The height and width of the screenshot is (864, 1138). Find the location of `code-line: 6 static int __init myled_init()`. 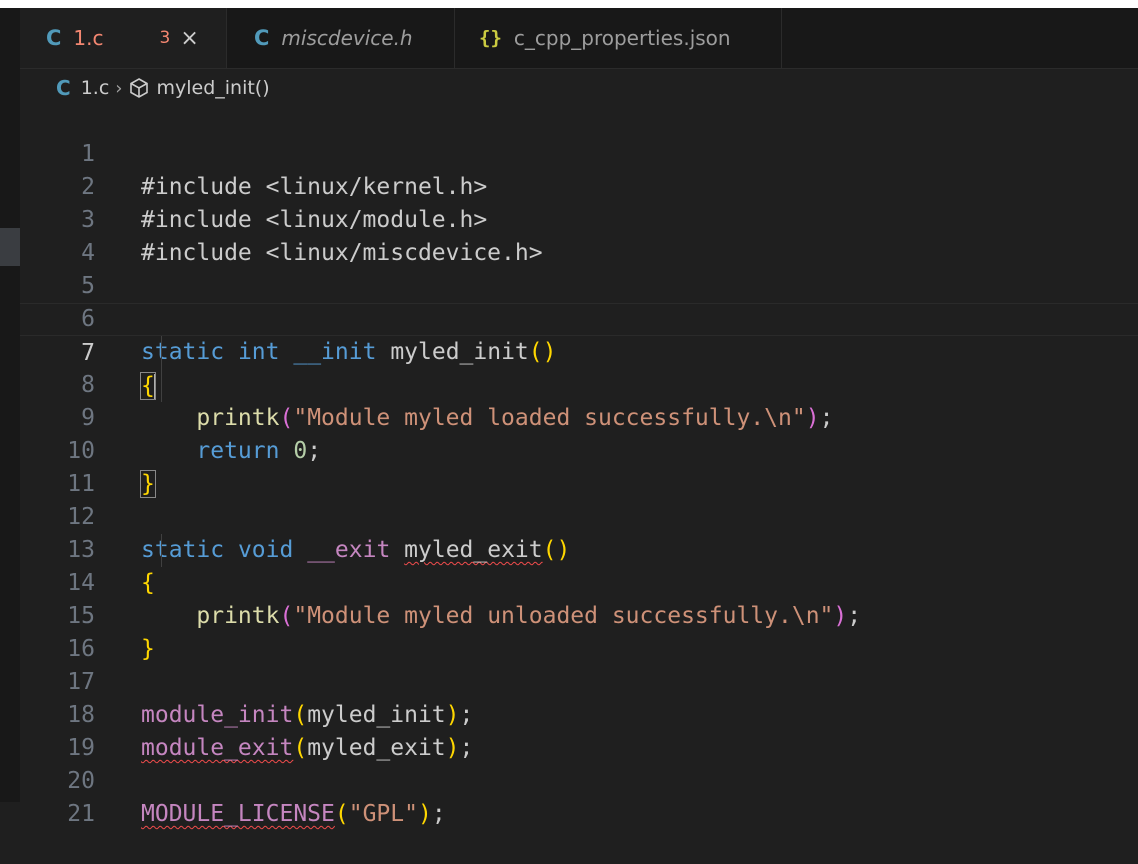

code-line: 6 static int __init myled_init() is located at coordinates (579, 317).